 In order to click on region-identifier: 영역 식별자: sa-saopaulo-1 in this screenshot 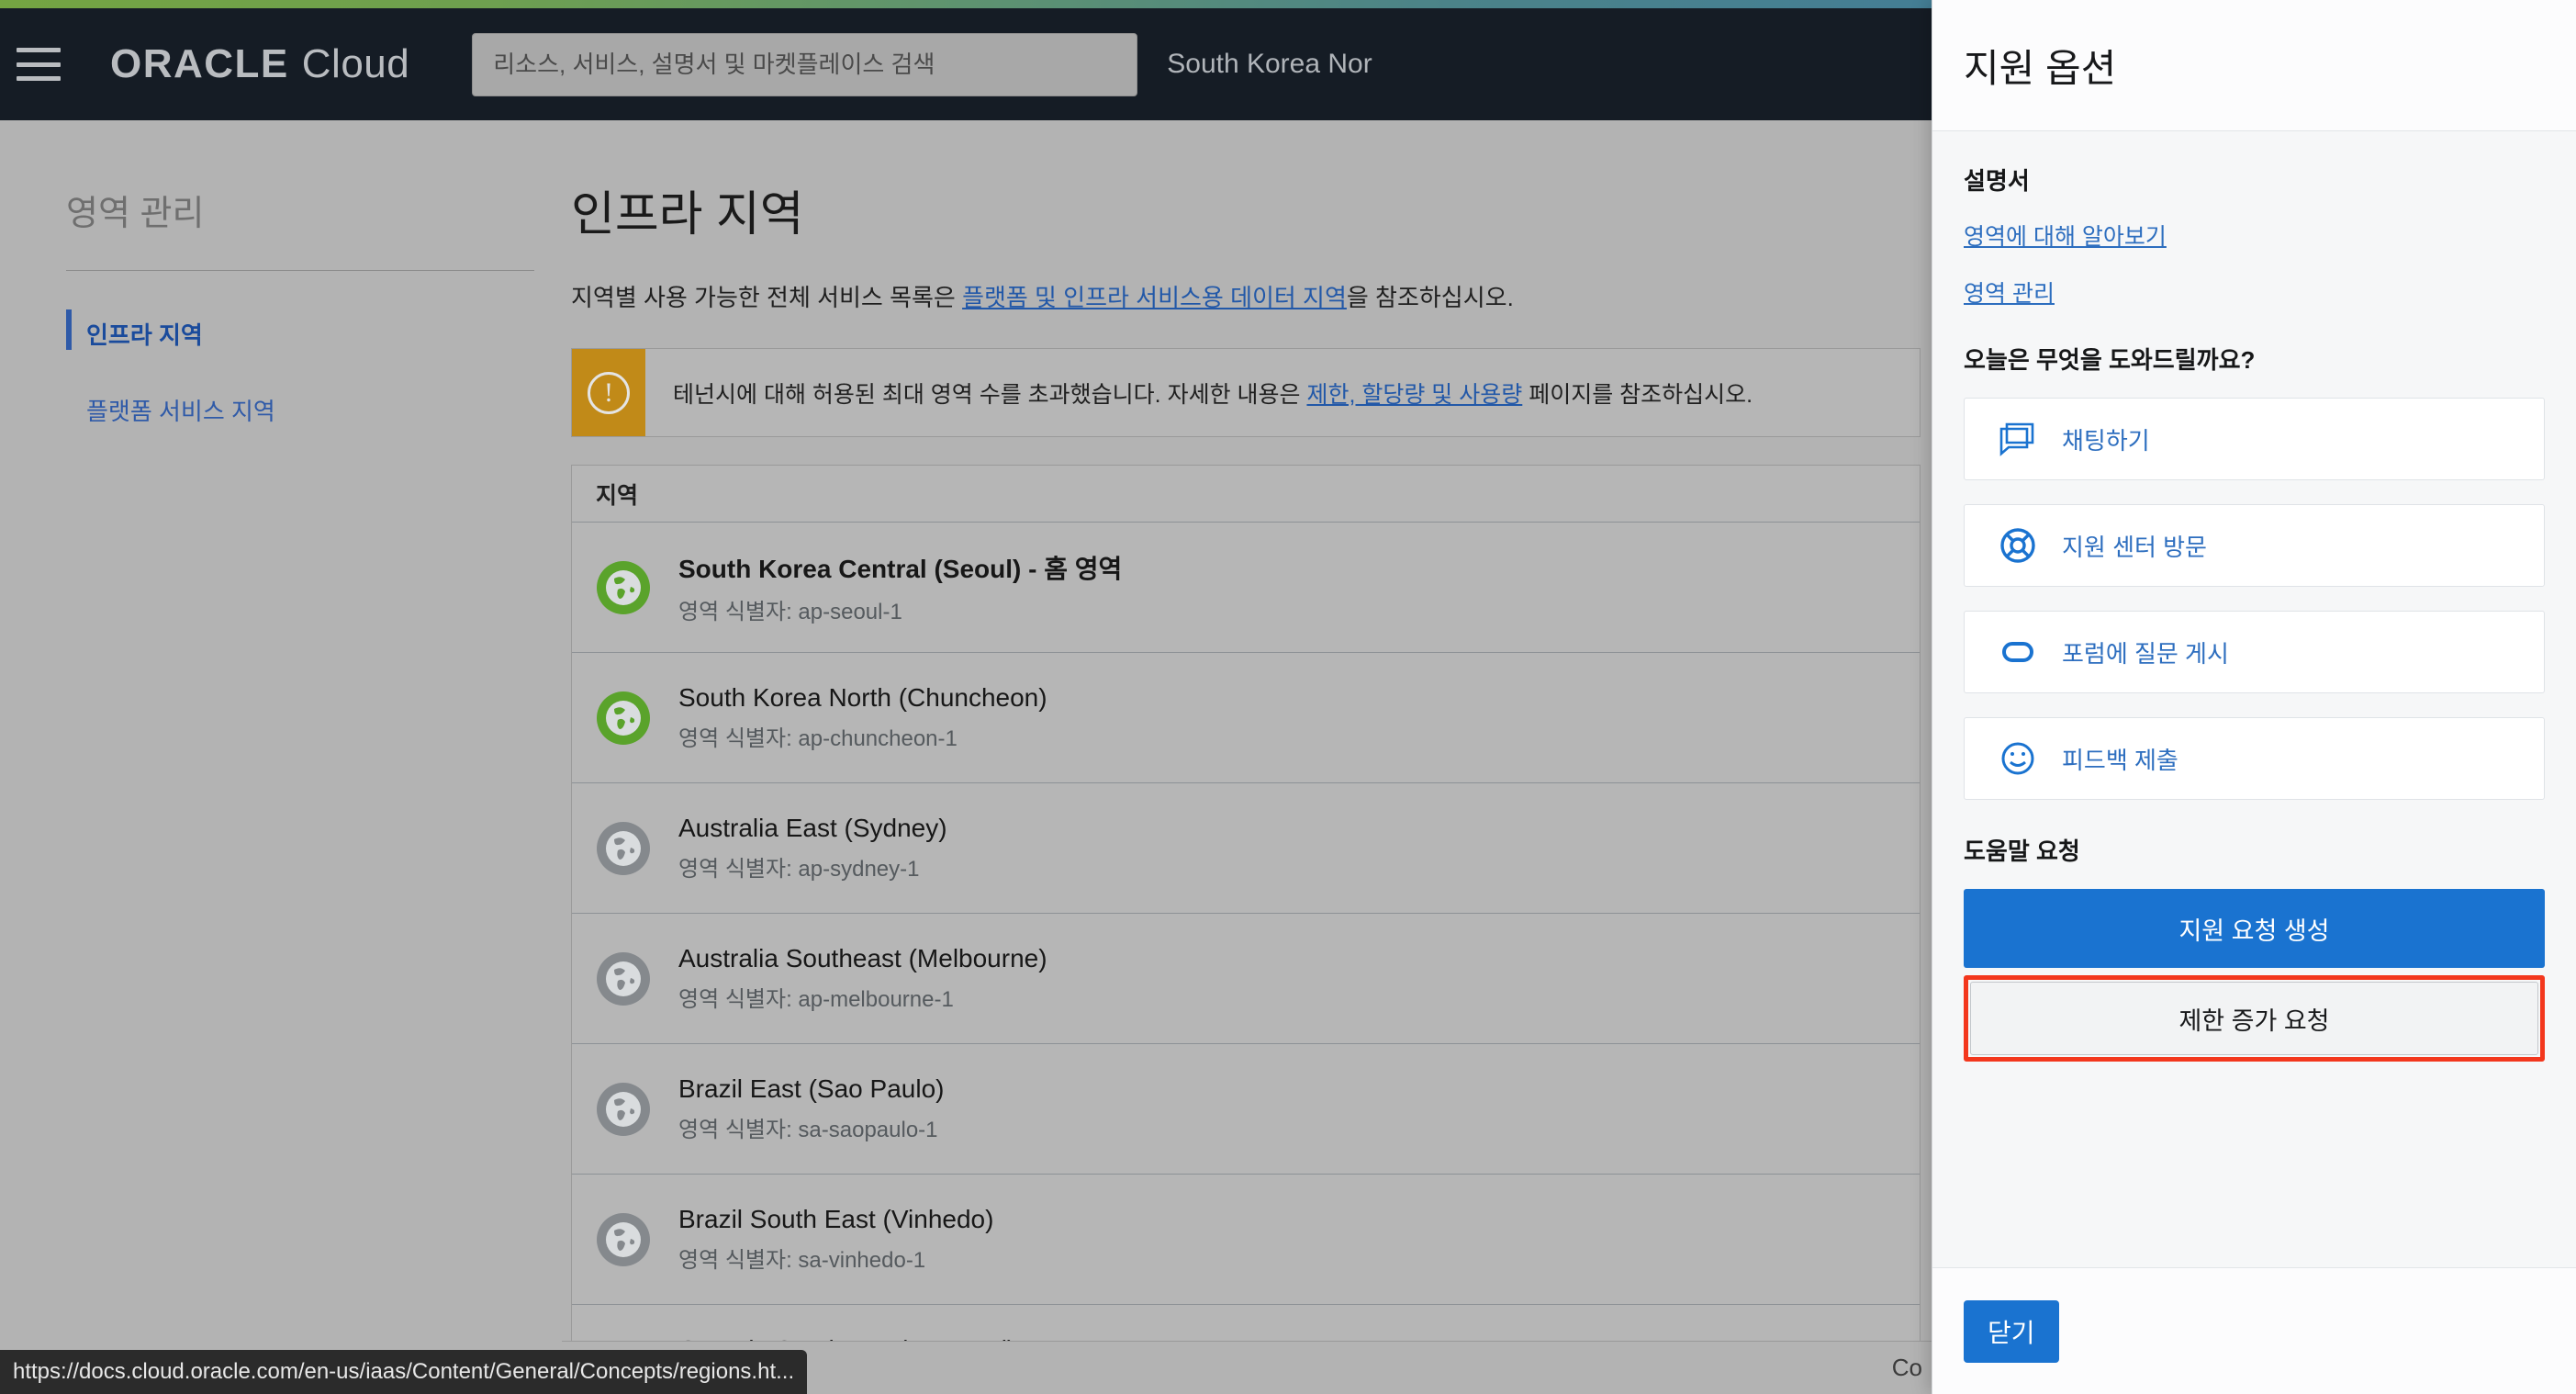, I will do `click(808, 1130)`.